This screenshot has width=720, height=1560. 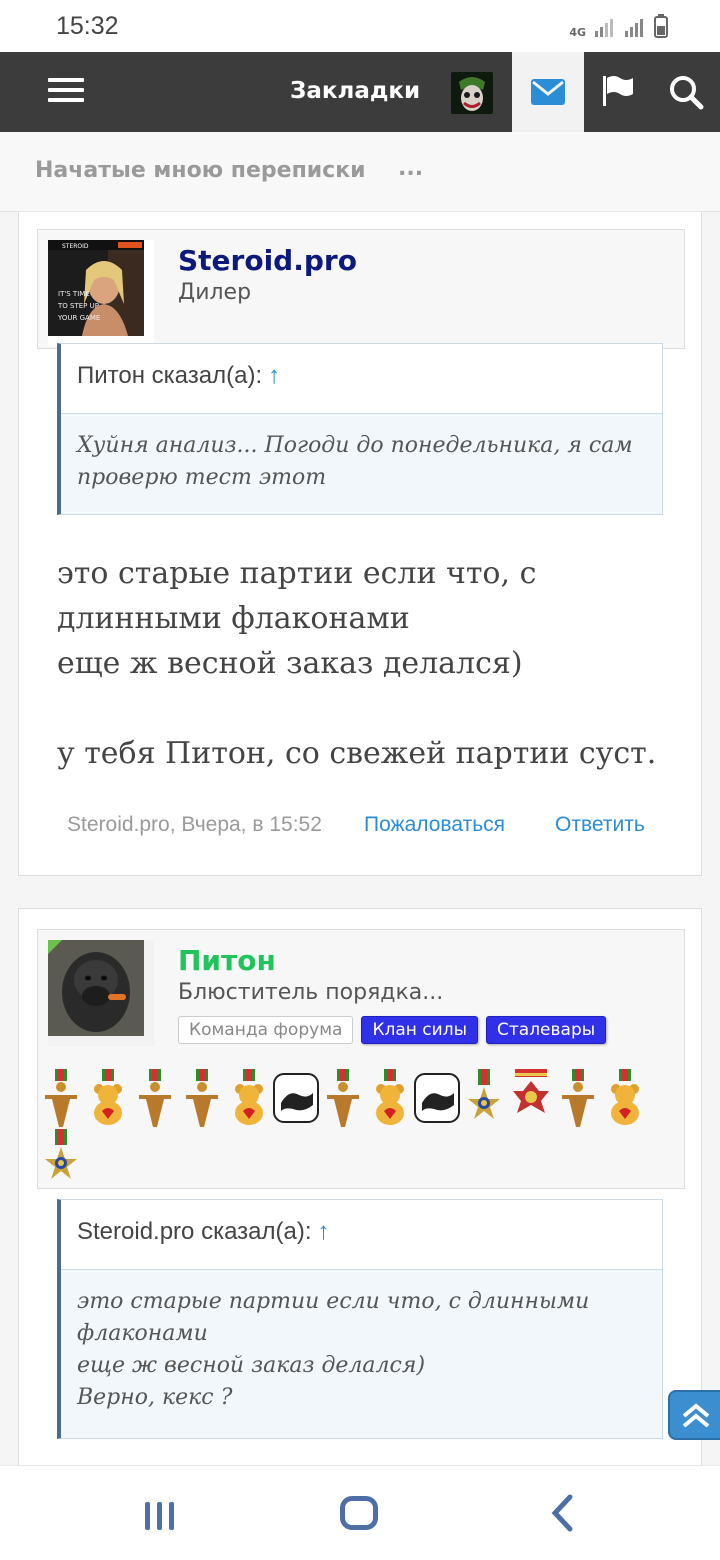 I want to click on page-title: Закладки, so click(x=355, y=91).